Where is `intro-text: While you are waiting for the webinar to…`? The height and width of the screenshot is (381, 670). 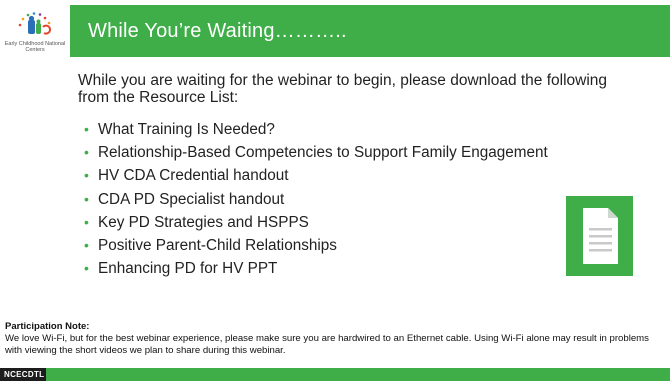 intro-text: While you are waiting for the webinar to… is located at coordinates (343, 89).